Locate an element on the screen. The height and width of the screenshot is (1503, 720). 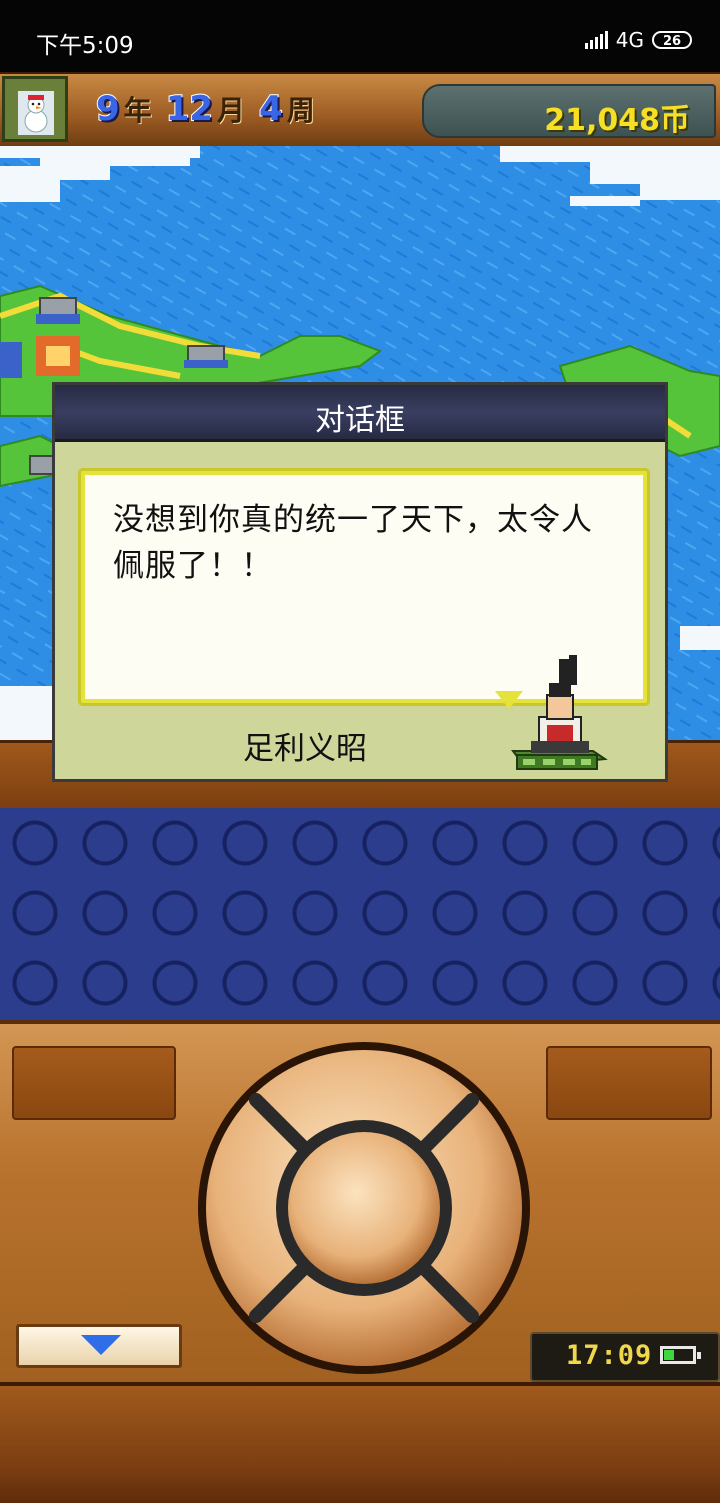
speaker-name: 足利义昭 is located at coordinates (305, 749).